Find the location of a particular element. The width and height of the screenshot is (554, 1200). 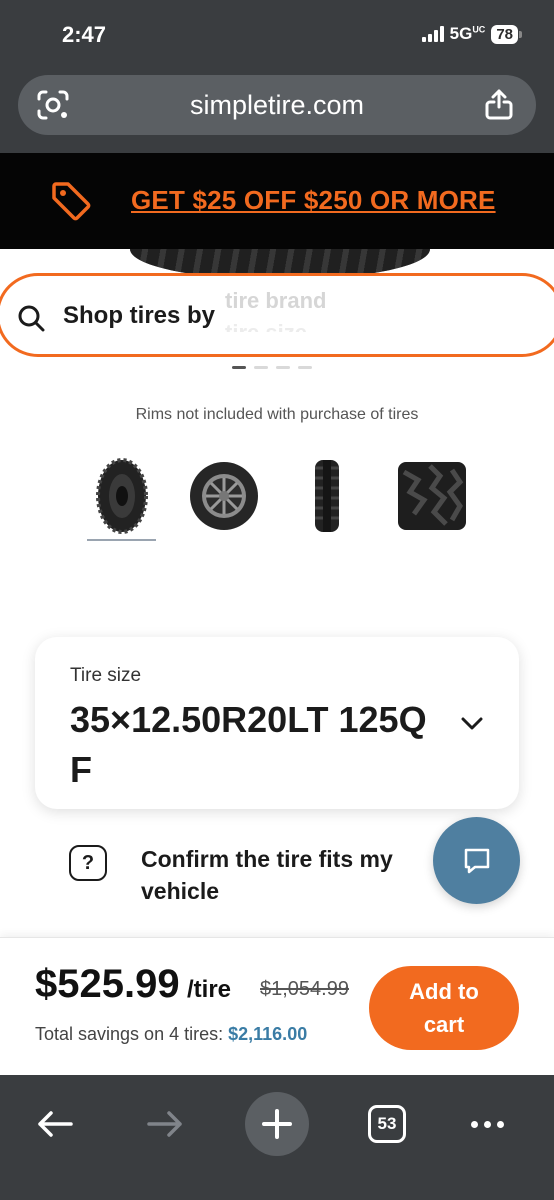

savings-value: $2,116.00 is located at coordinates (268, 1034).